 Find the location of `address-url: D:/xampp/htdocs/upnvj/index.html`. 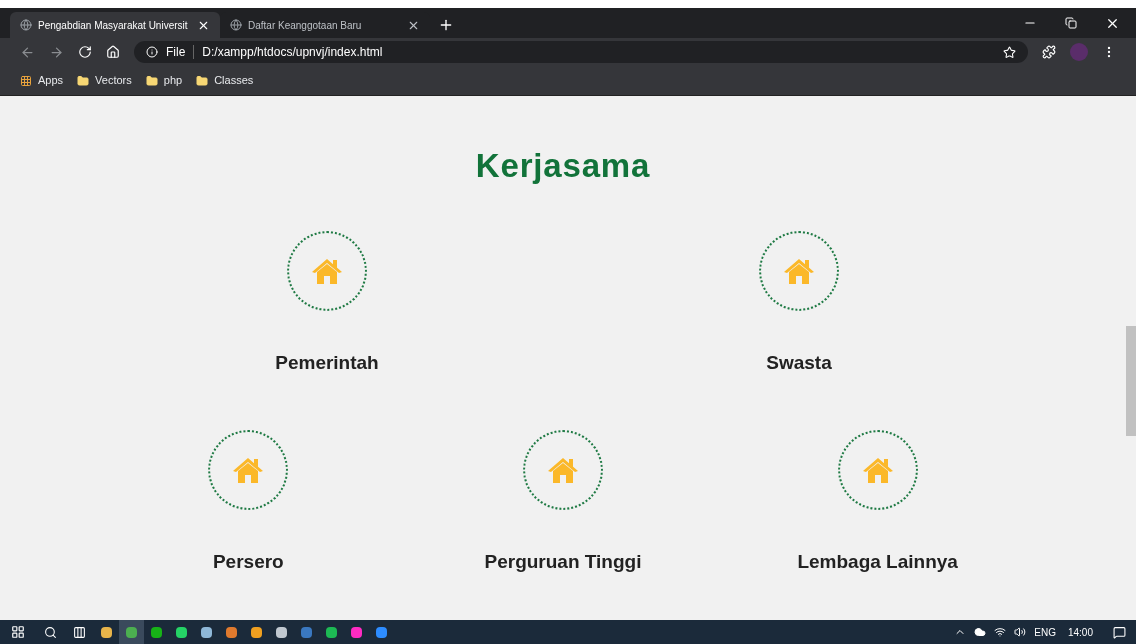

address-url: D:/xampp/htdocs/upnvj/index.html is located at coordinates (292, 52).